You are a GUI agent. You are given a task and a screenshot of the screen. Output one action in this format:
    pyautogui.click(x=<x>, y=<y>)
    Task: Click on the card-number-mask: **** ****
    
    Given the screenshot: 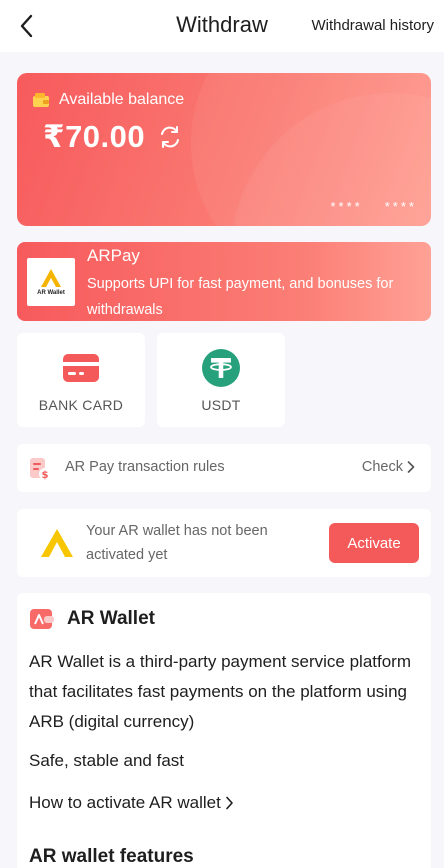 What is the action you would take?
    pyautogui.click(x=374, y=206)
    